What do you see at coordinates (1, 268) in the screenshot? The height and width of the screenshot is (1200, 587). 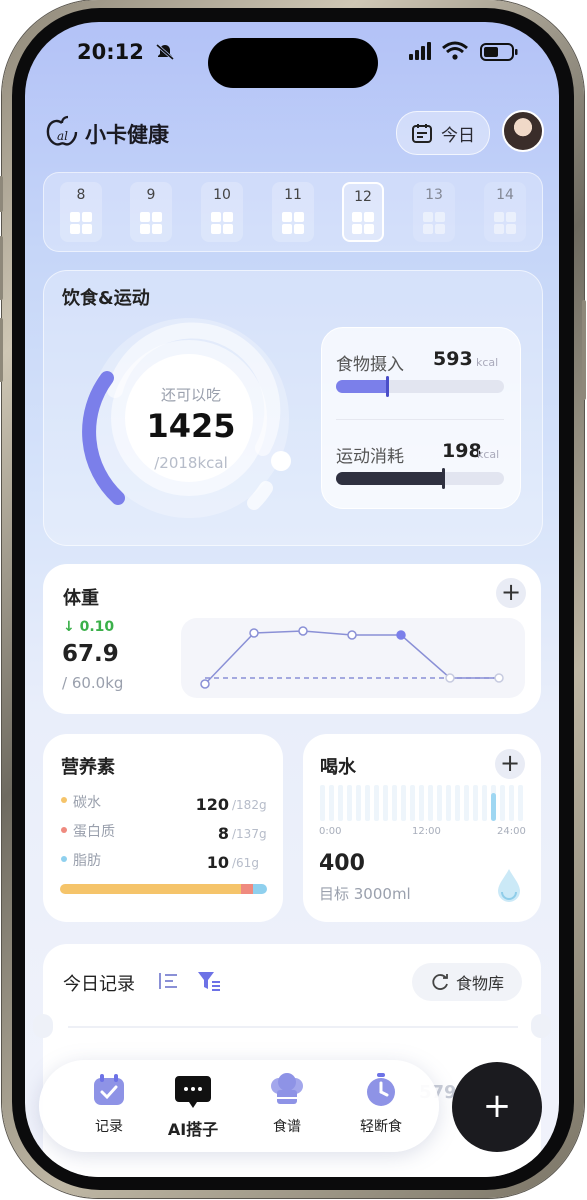 I see `volume-up-button` at bounding box center [1, 268].